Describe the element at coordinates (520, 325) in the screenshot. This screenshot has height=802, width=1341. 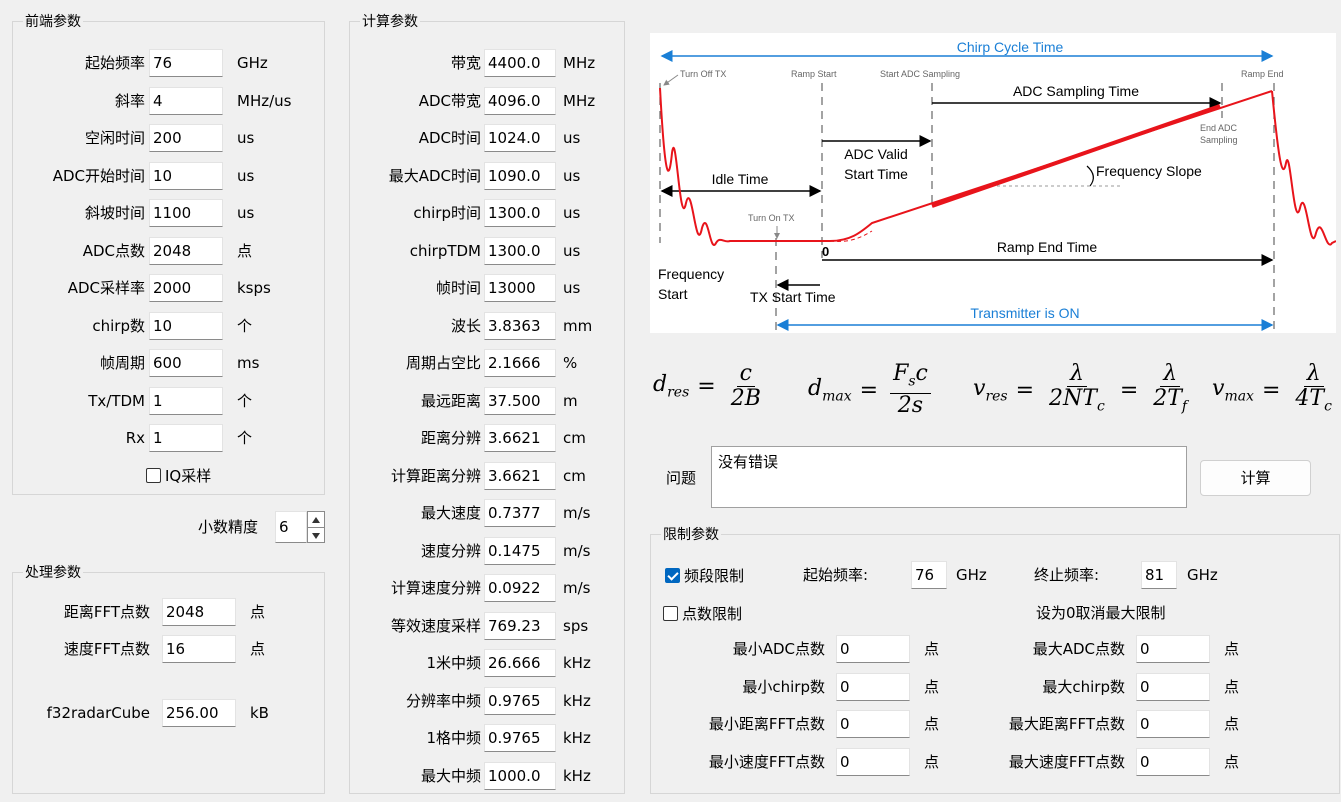
I see `calc-param-row-input: 3.8363` at that location.